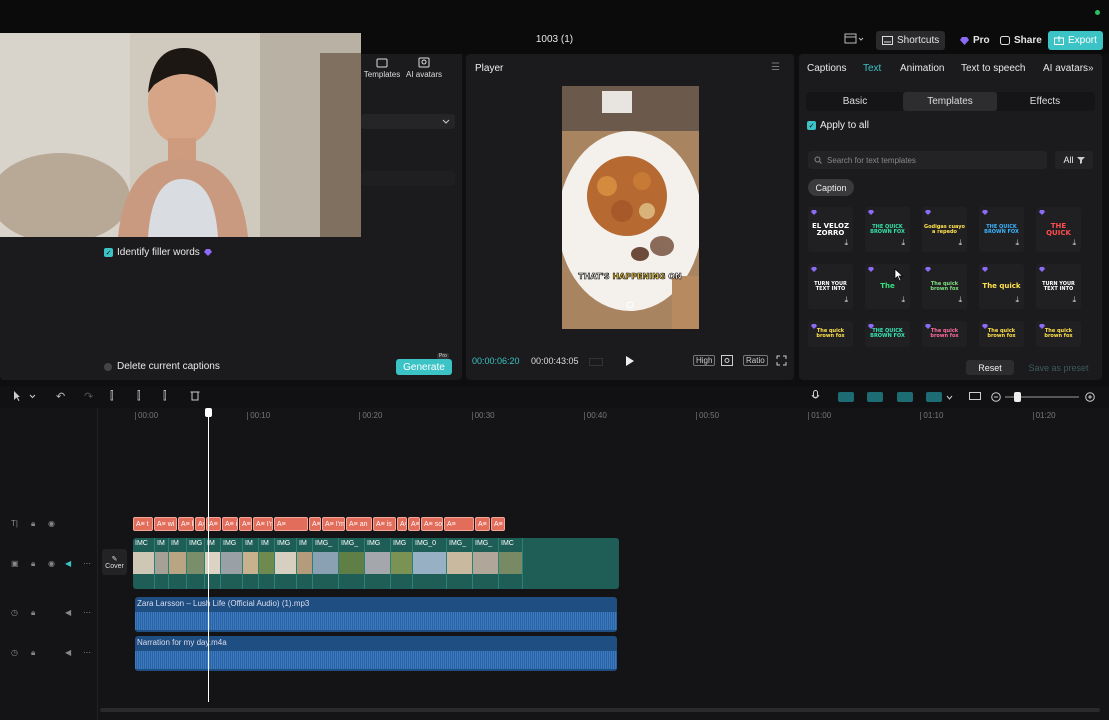  Describe the element at coordinates (996, 398) in the screenshot. I see `zoom-out-icon` at that location.